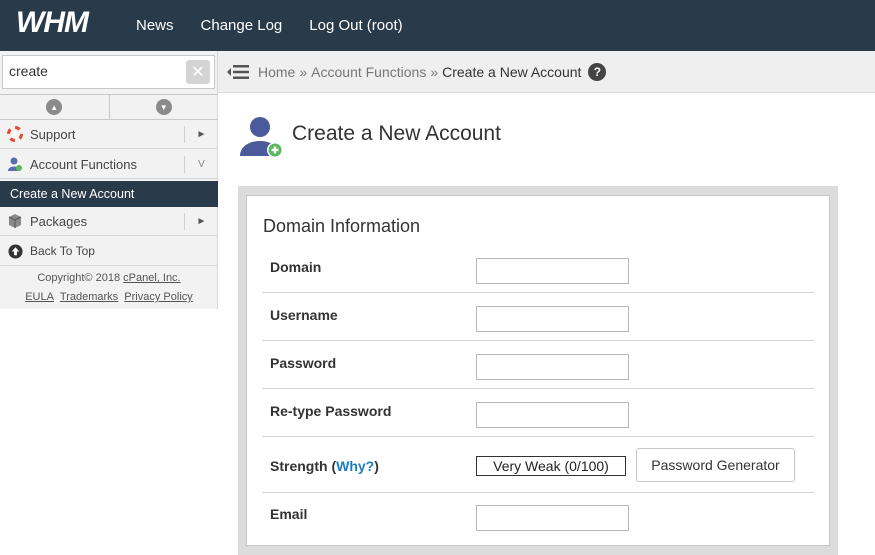 The image size is (875, 555). What do you see at coordinates (39, 297) in the screenshot?
I see `eula-link: EULA` at bounding box center [39, 297].